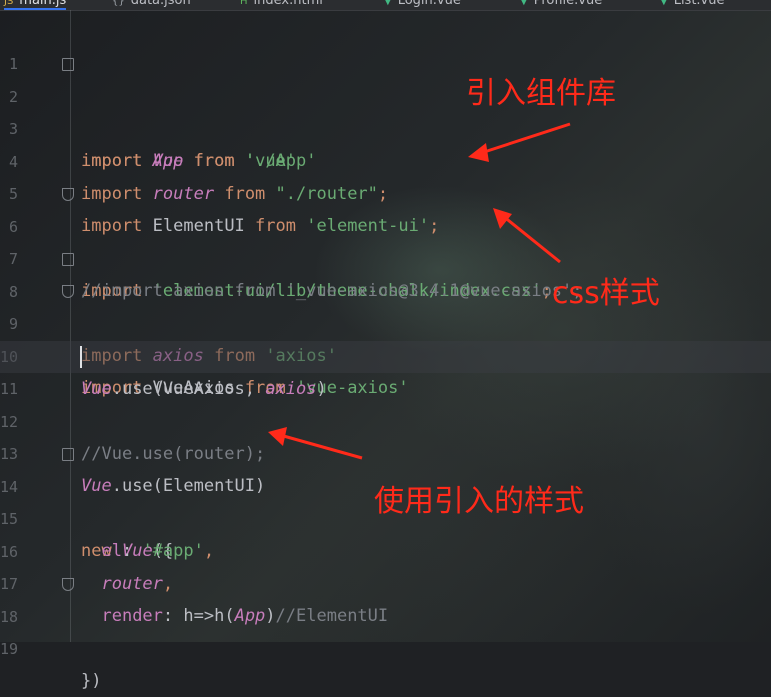 This screenshot has height=697, width=771. Describe the element at coordinates (531, 239) in the screenshot. I see `arrow-css-style` at that location.